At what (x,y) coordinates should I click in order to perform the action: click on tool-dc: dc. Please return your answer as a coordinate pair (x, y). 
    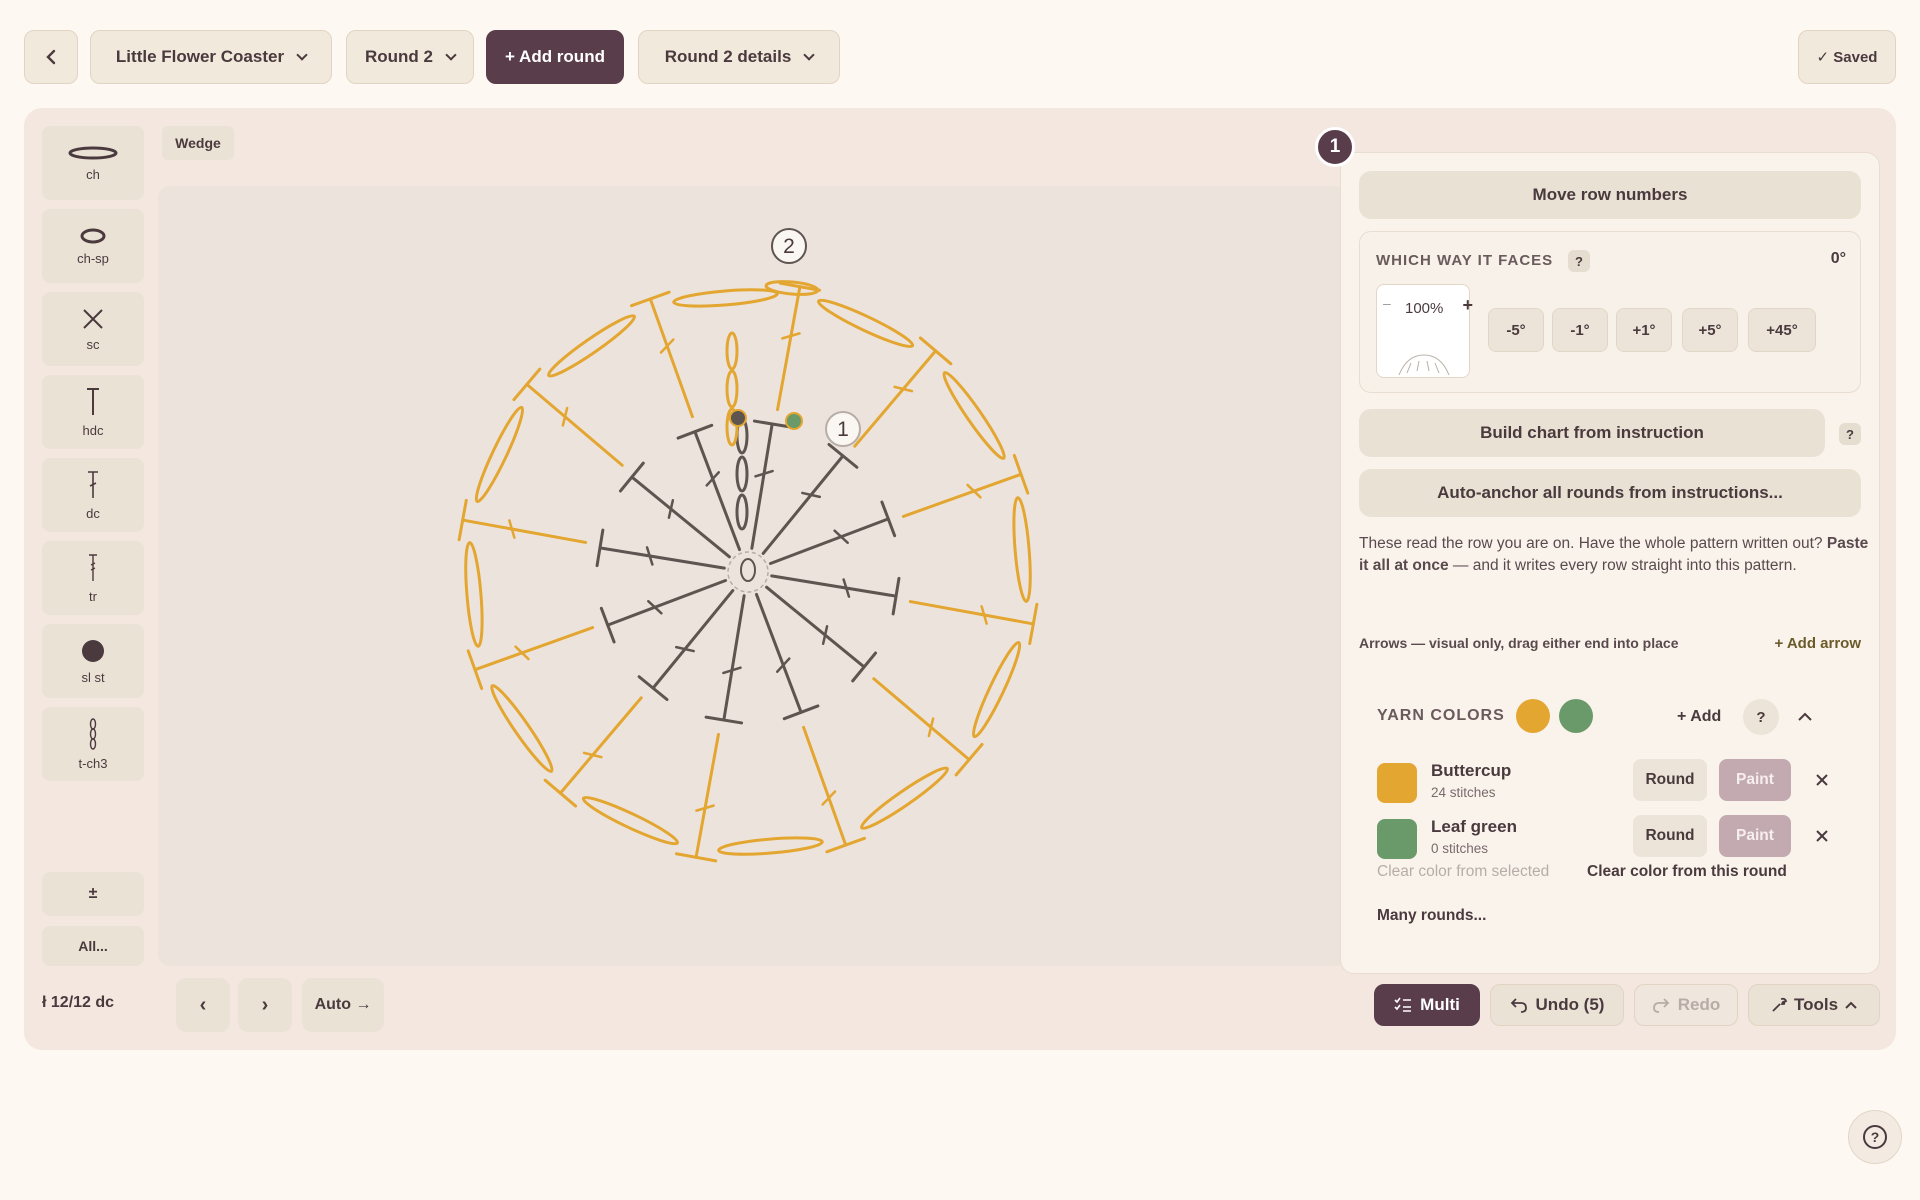
    Looking at the image, I should click on (93, 495).